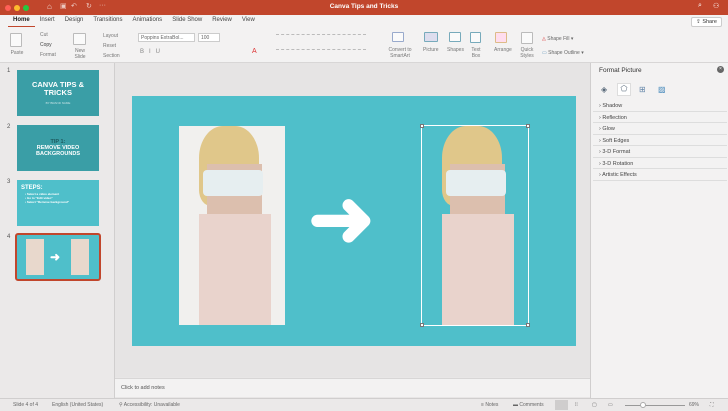  I want to click on thumb-subtitle: BY BRAND NAME, so click(58, 103).